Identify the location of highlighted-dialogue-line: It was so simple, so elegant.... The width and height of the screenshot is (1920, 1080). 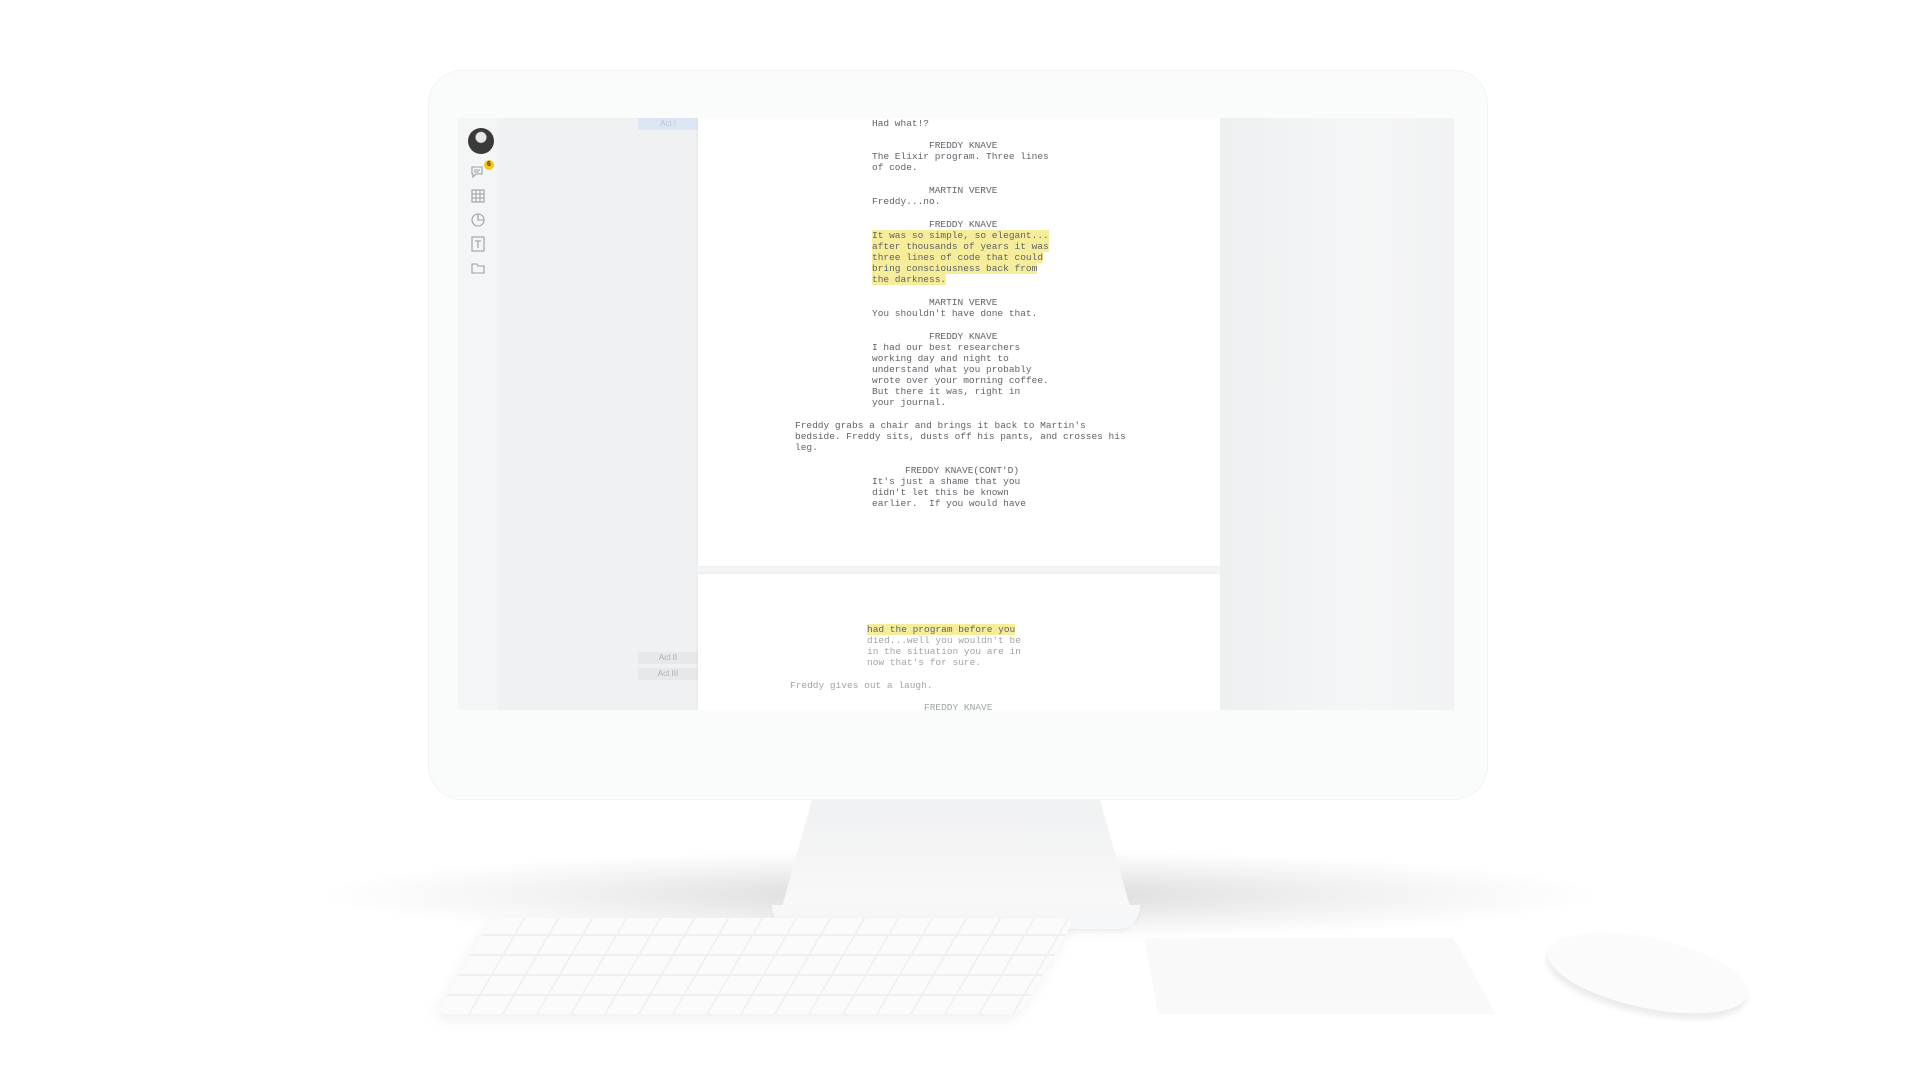
(960, 235).